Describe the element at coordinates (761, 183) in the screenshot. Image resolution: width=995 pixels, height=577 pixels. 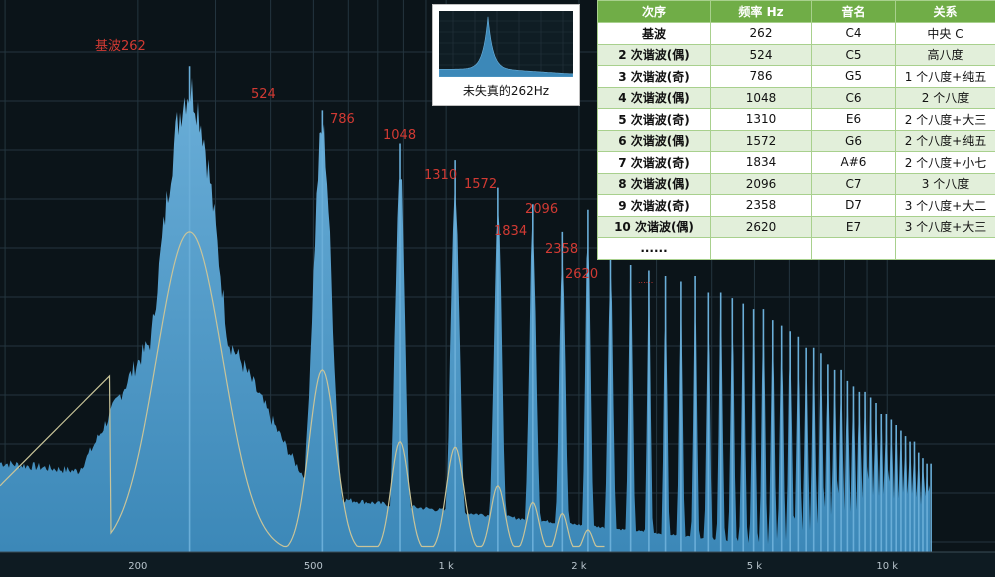
I see `cell-frequency: 2096` at that location.